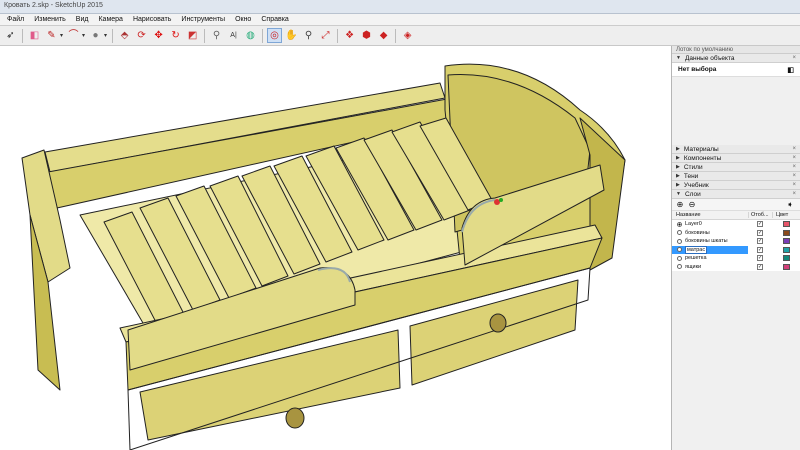 The image size is (800, 450). I want to click on menu-camera: Камера, so click(110, 19).